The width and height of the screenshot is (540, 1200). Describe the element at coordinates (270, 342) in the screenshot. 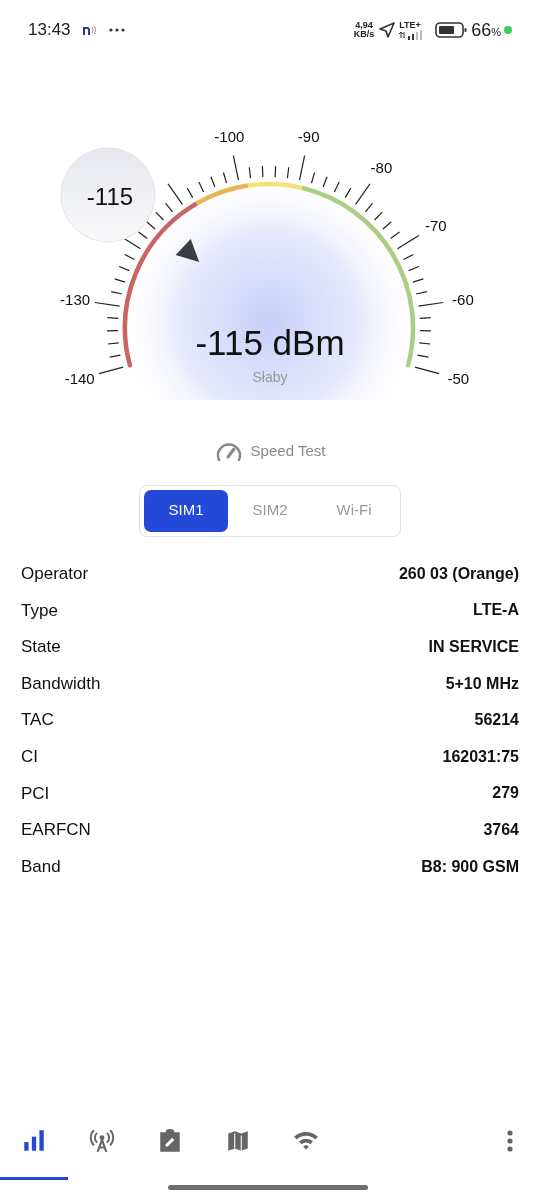

I see `signal-reading: -115 dBm` at that location.